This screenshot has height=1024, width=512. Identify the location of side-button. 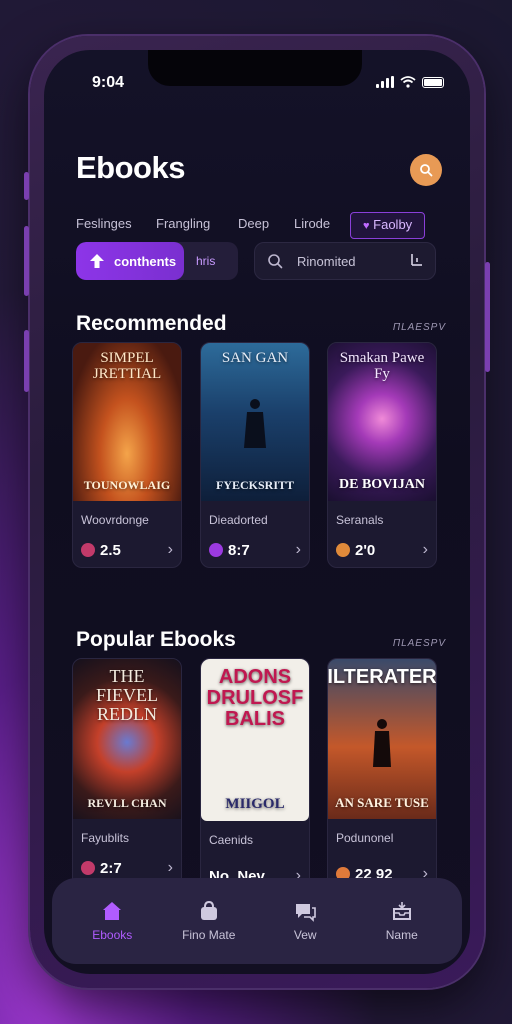
(26, 186).